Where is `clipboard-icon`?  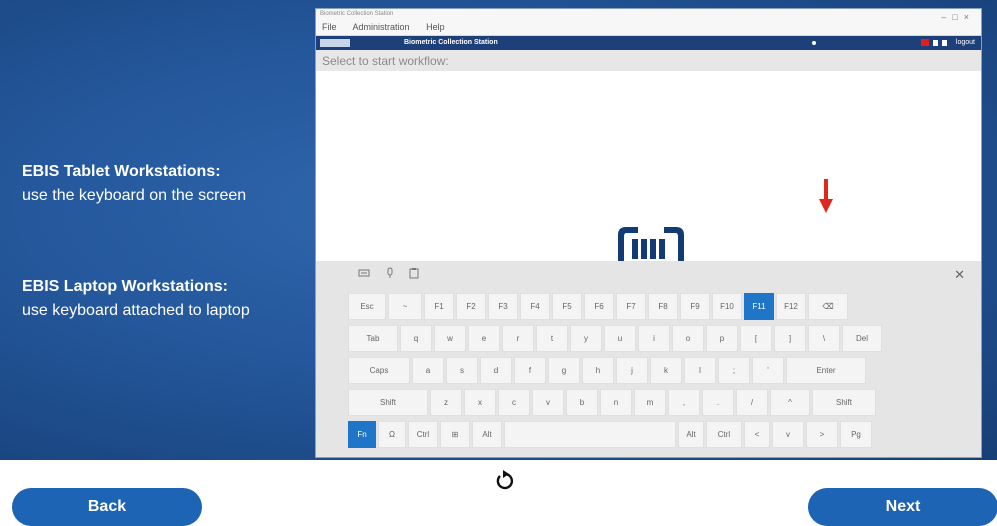
clipboard-icon is located at coordinates (414, 273).